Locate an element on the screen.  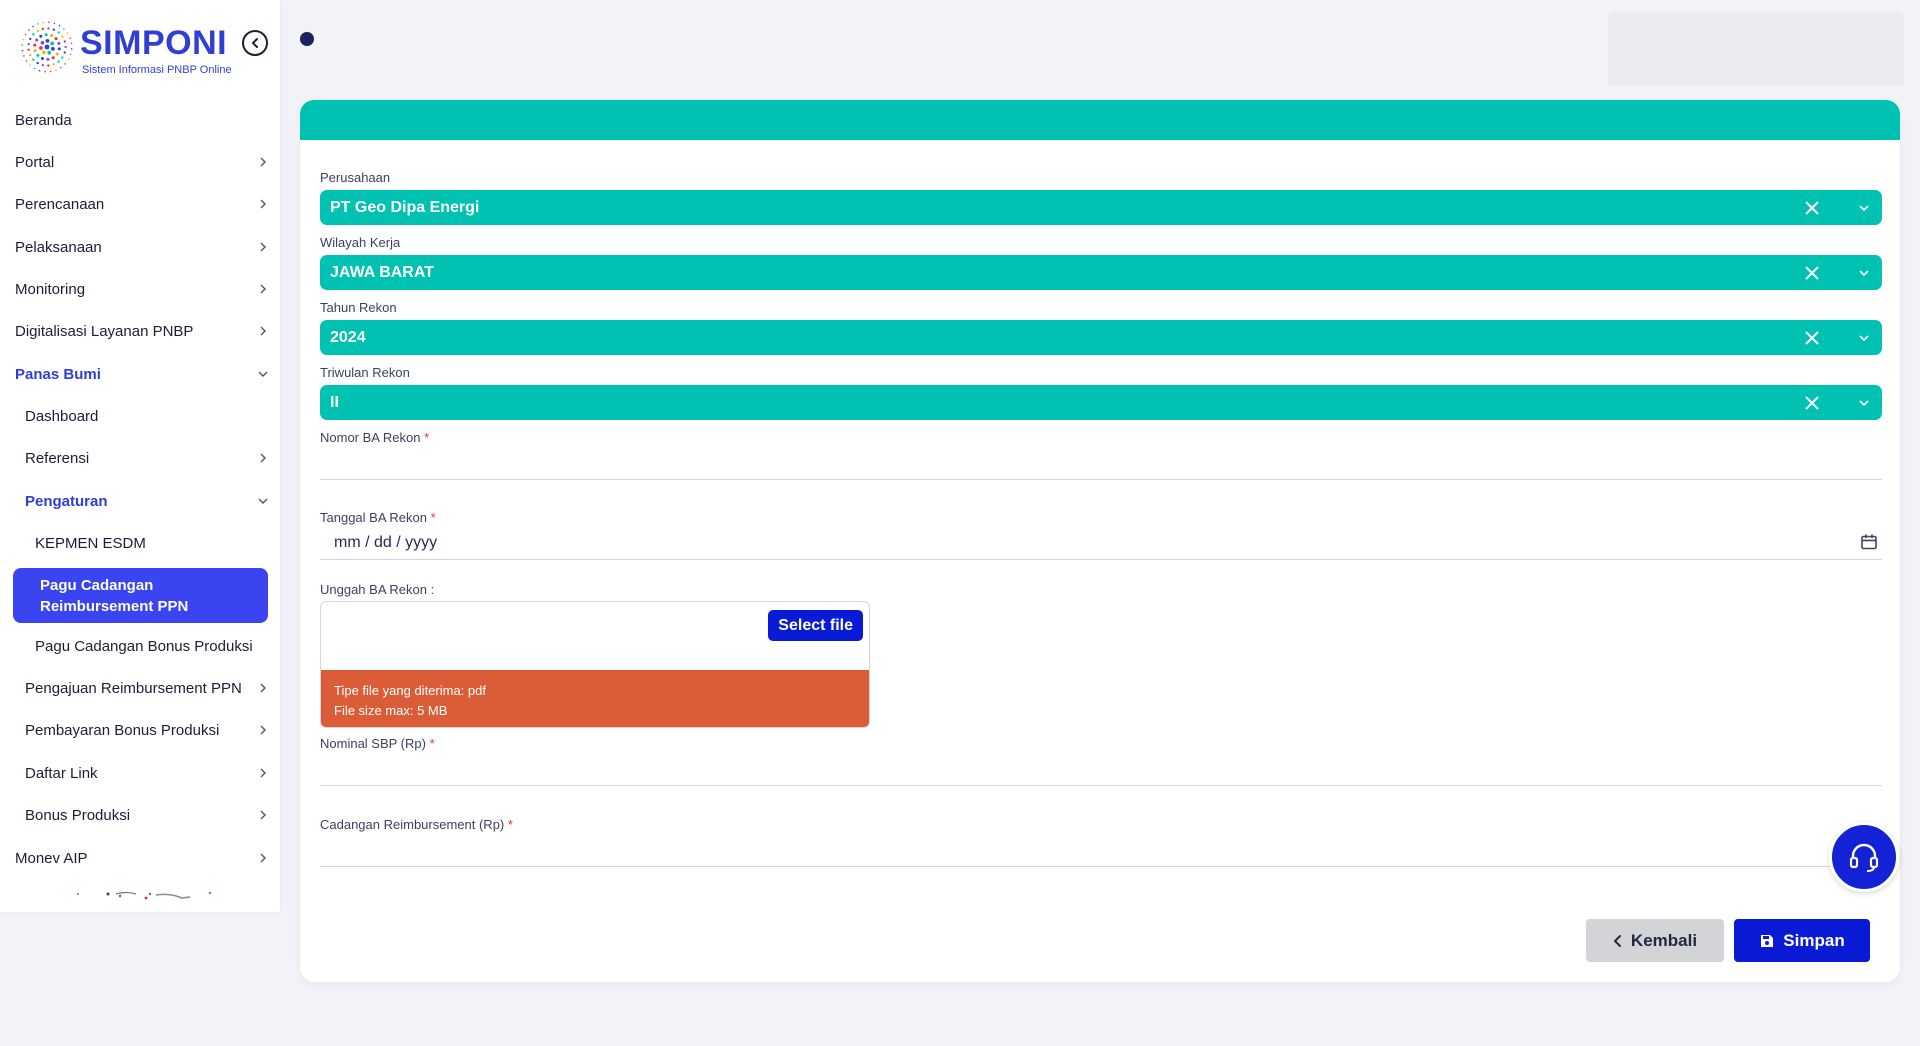
sidebar-item-daftar-link: Daftar Link is located at coordinates (140, 773).